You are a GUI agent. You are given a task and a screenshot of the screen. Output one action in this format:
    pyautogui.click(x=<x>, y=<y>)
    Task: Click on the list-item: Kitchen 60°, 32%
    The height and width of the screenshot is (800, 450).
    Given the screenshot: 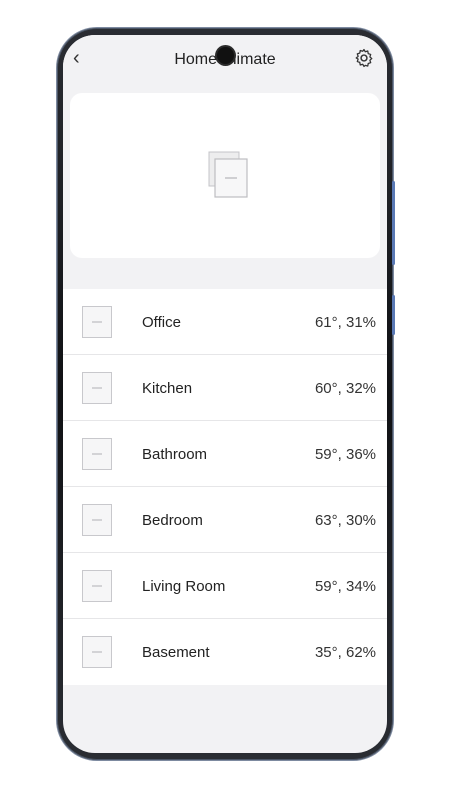 What is the action you would take?
    pyautogui.click(x=225, y=388)
    